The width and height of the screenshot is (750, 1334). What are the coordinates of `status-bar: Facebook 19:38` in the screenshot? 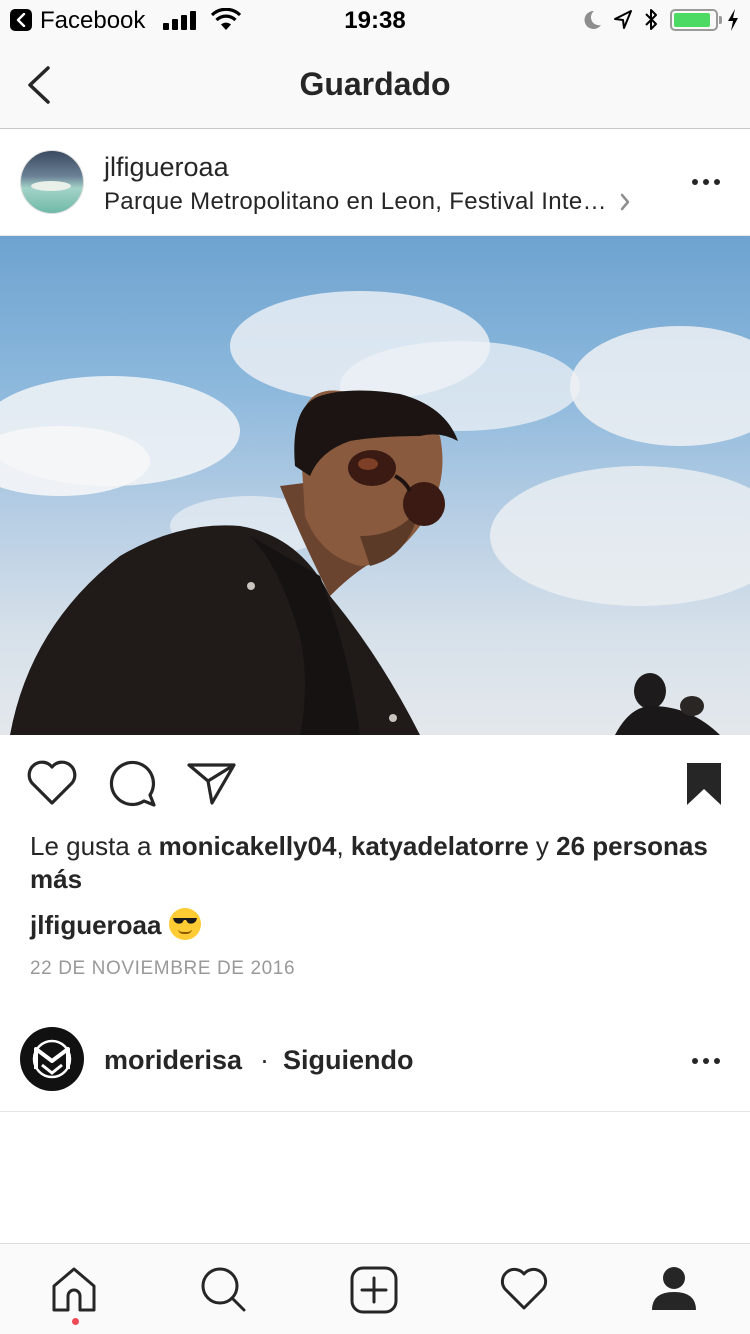 It's located at (375, 20).